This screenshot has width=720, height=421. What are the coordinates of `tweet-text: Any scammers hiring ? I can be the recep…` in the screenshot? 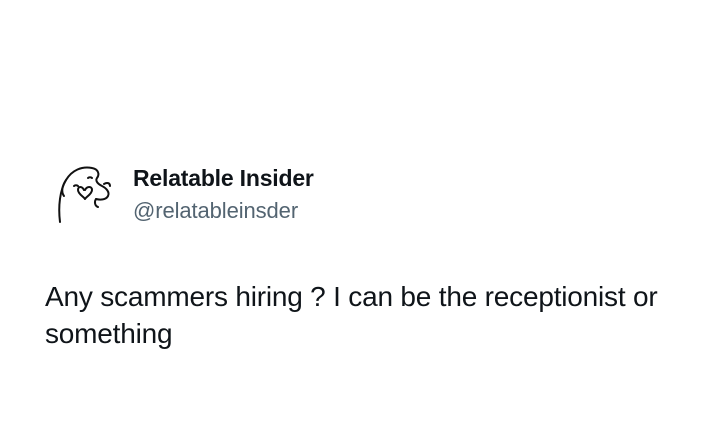 It's located at (351, 315).